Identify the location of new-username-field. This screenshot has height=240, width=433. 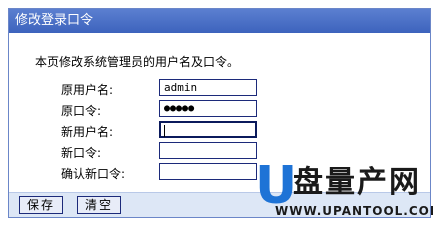
(208, 129).